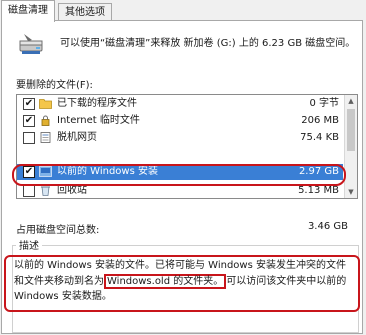  What do you see at coordinates (45, 137) in the screenshot?
I see `page-icon` at bounding box center [45, 137].